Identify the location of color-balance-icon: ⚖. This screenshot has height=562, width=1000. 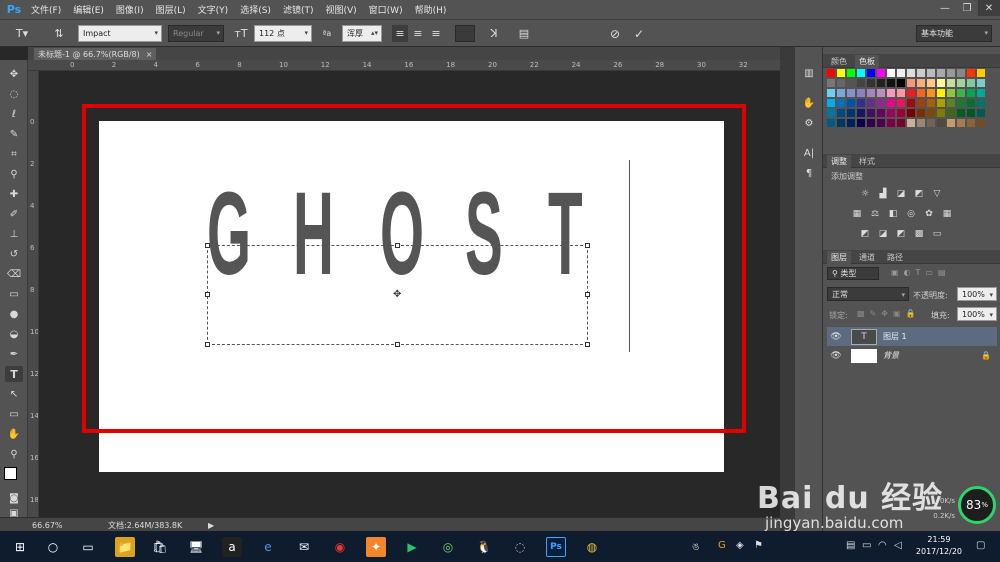
(875, 213).